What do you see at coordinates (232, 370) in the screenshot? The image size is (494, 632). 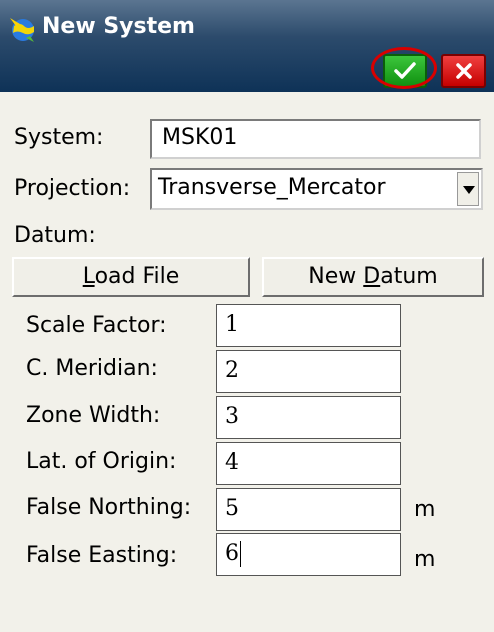 I see `c-meridian-value: 2` at bounding box center [232, 370].